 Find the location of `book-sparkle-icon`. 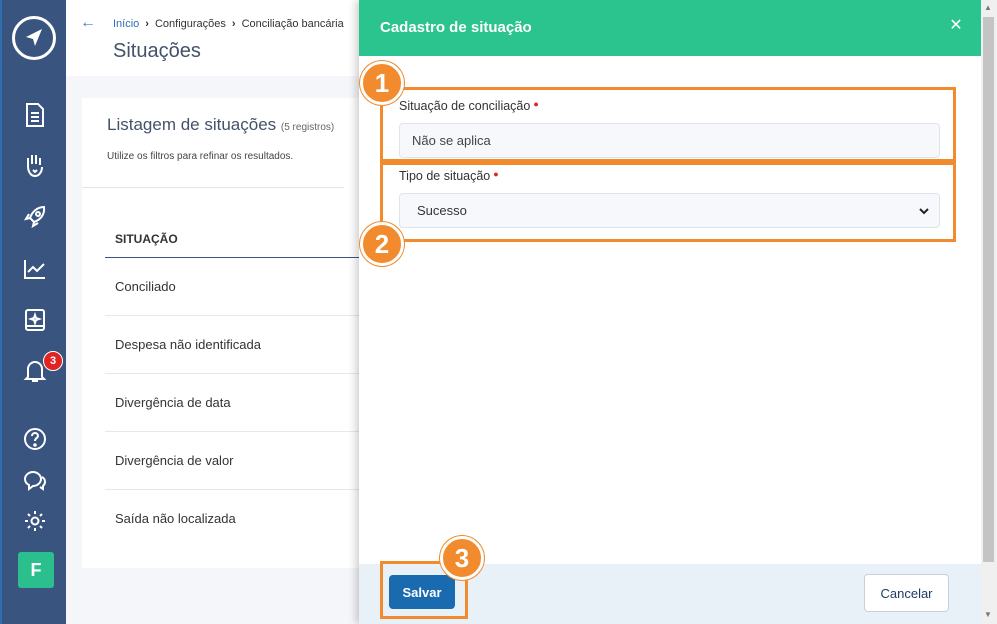

book-sparkle-icon is located at coordinates (35, 320).